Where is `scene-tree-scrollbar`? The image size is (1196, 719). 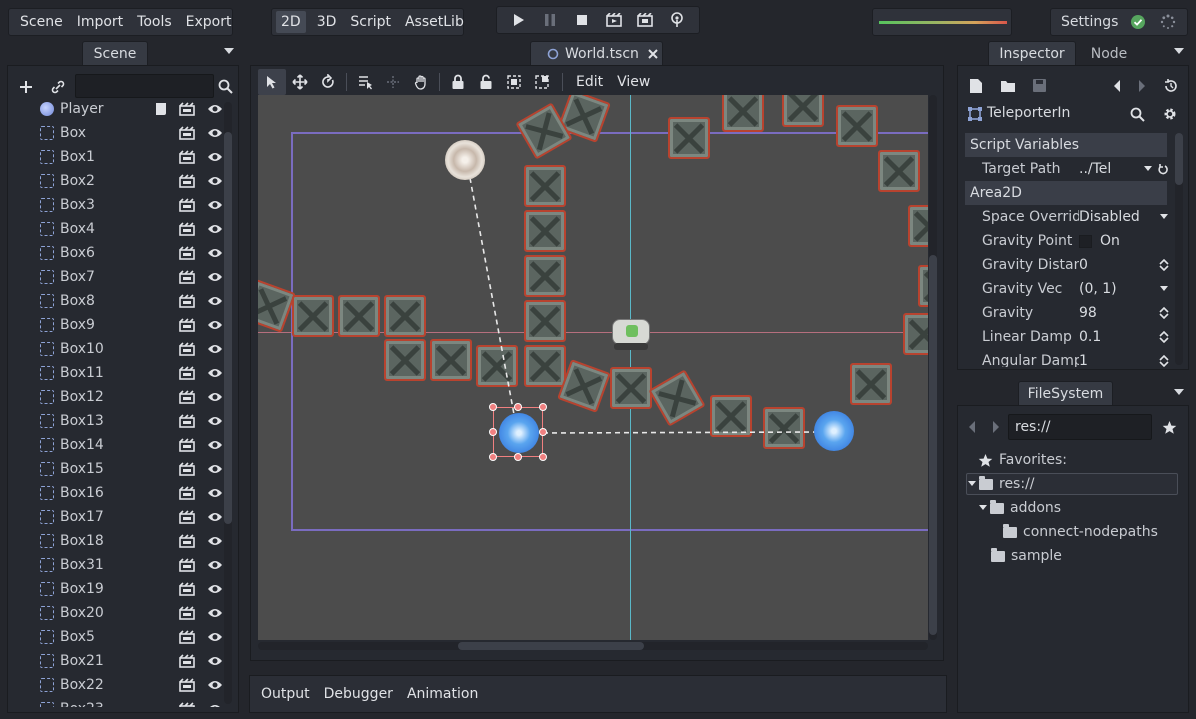
scene-tree-scrollbar is located at coordinates (228, 403).